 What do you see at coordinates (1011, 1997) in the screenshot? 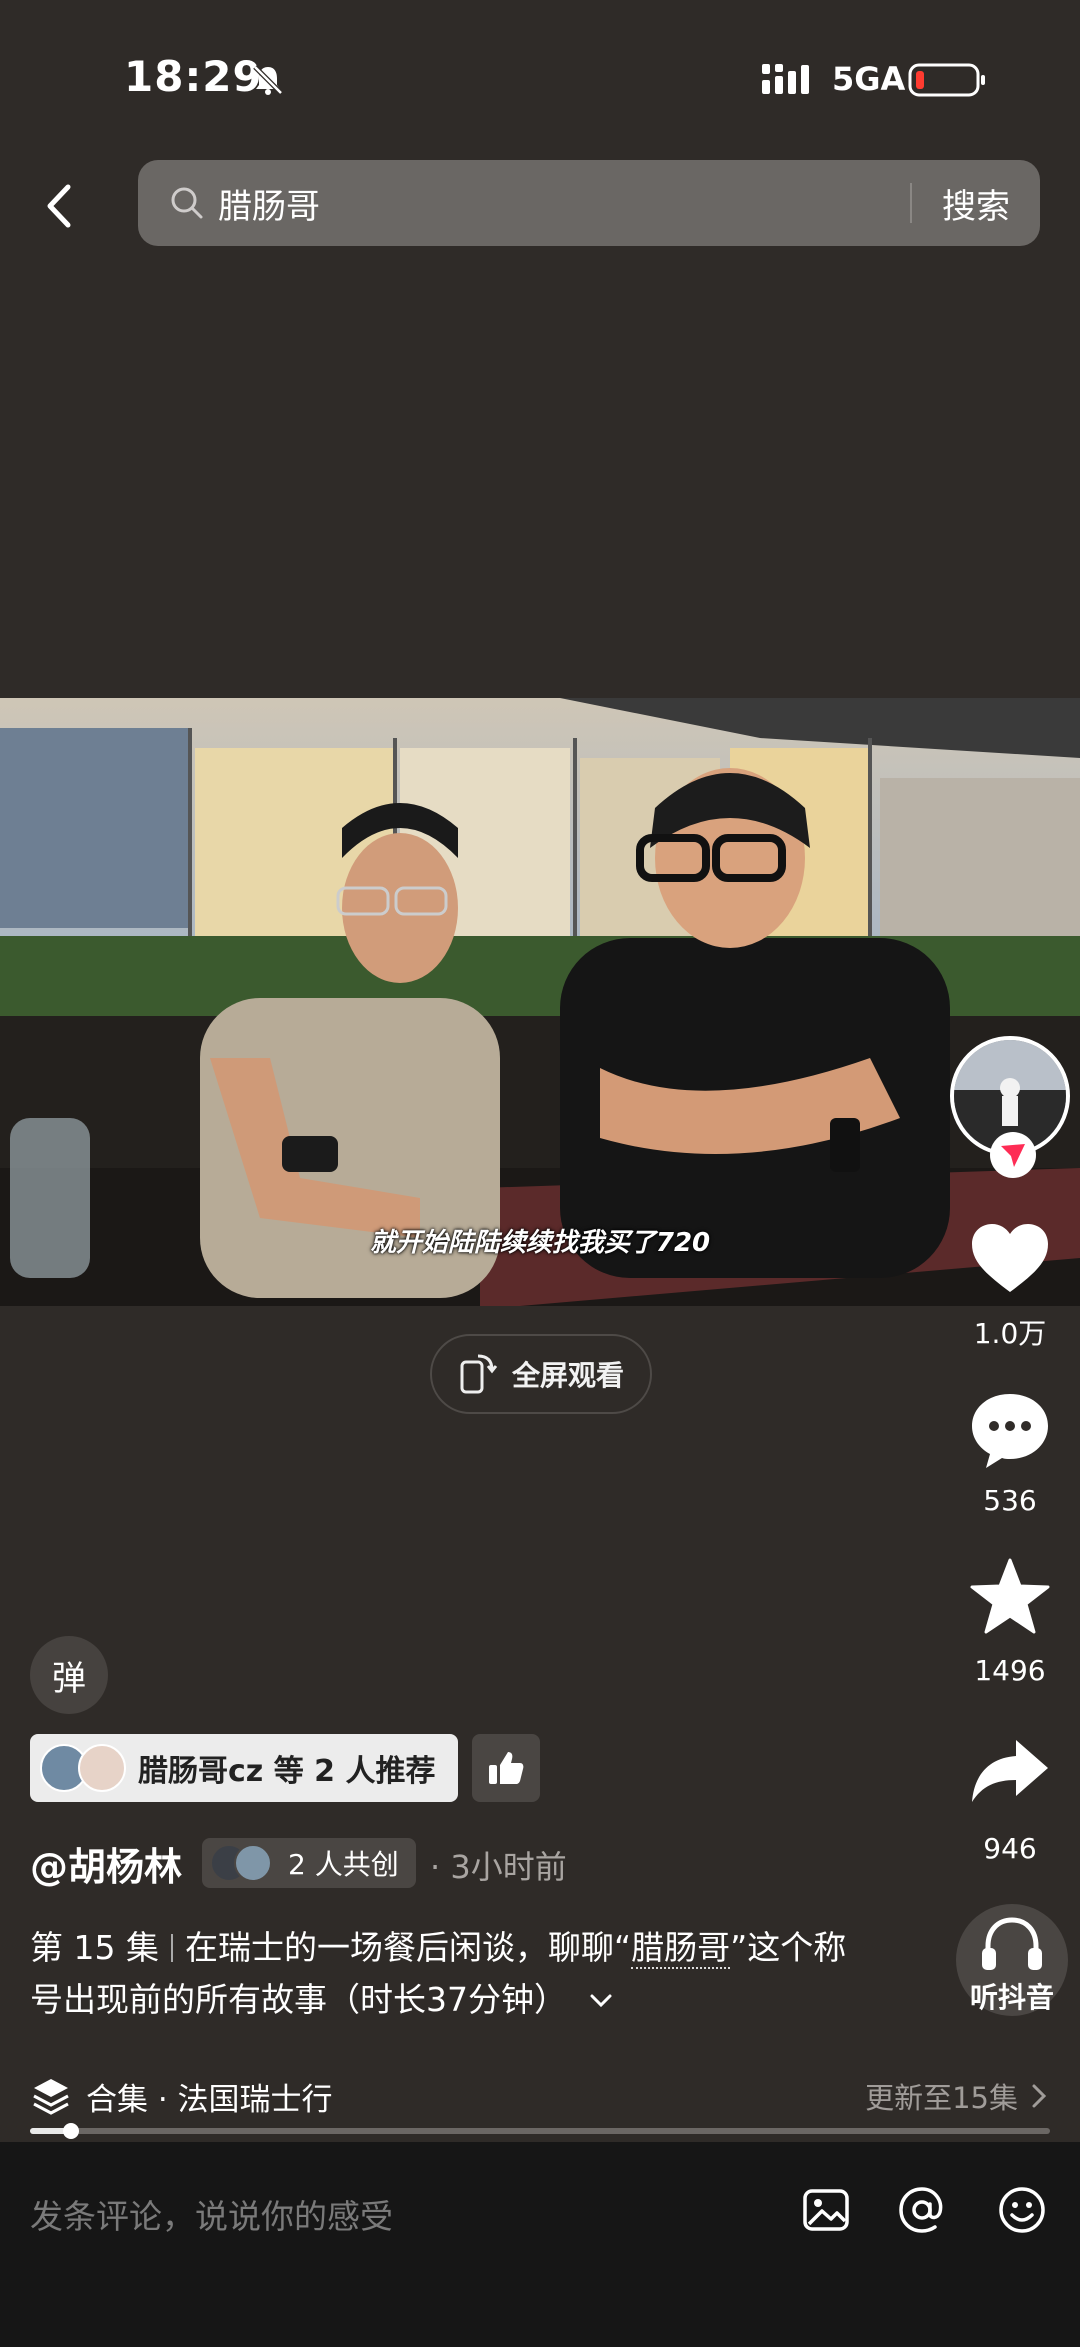
I see `listen-label: 听抖音` at bounding box center [1011, 1997].